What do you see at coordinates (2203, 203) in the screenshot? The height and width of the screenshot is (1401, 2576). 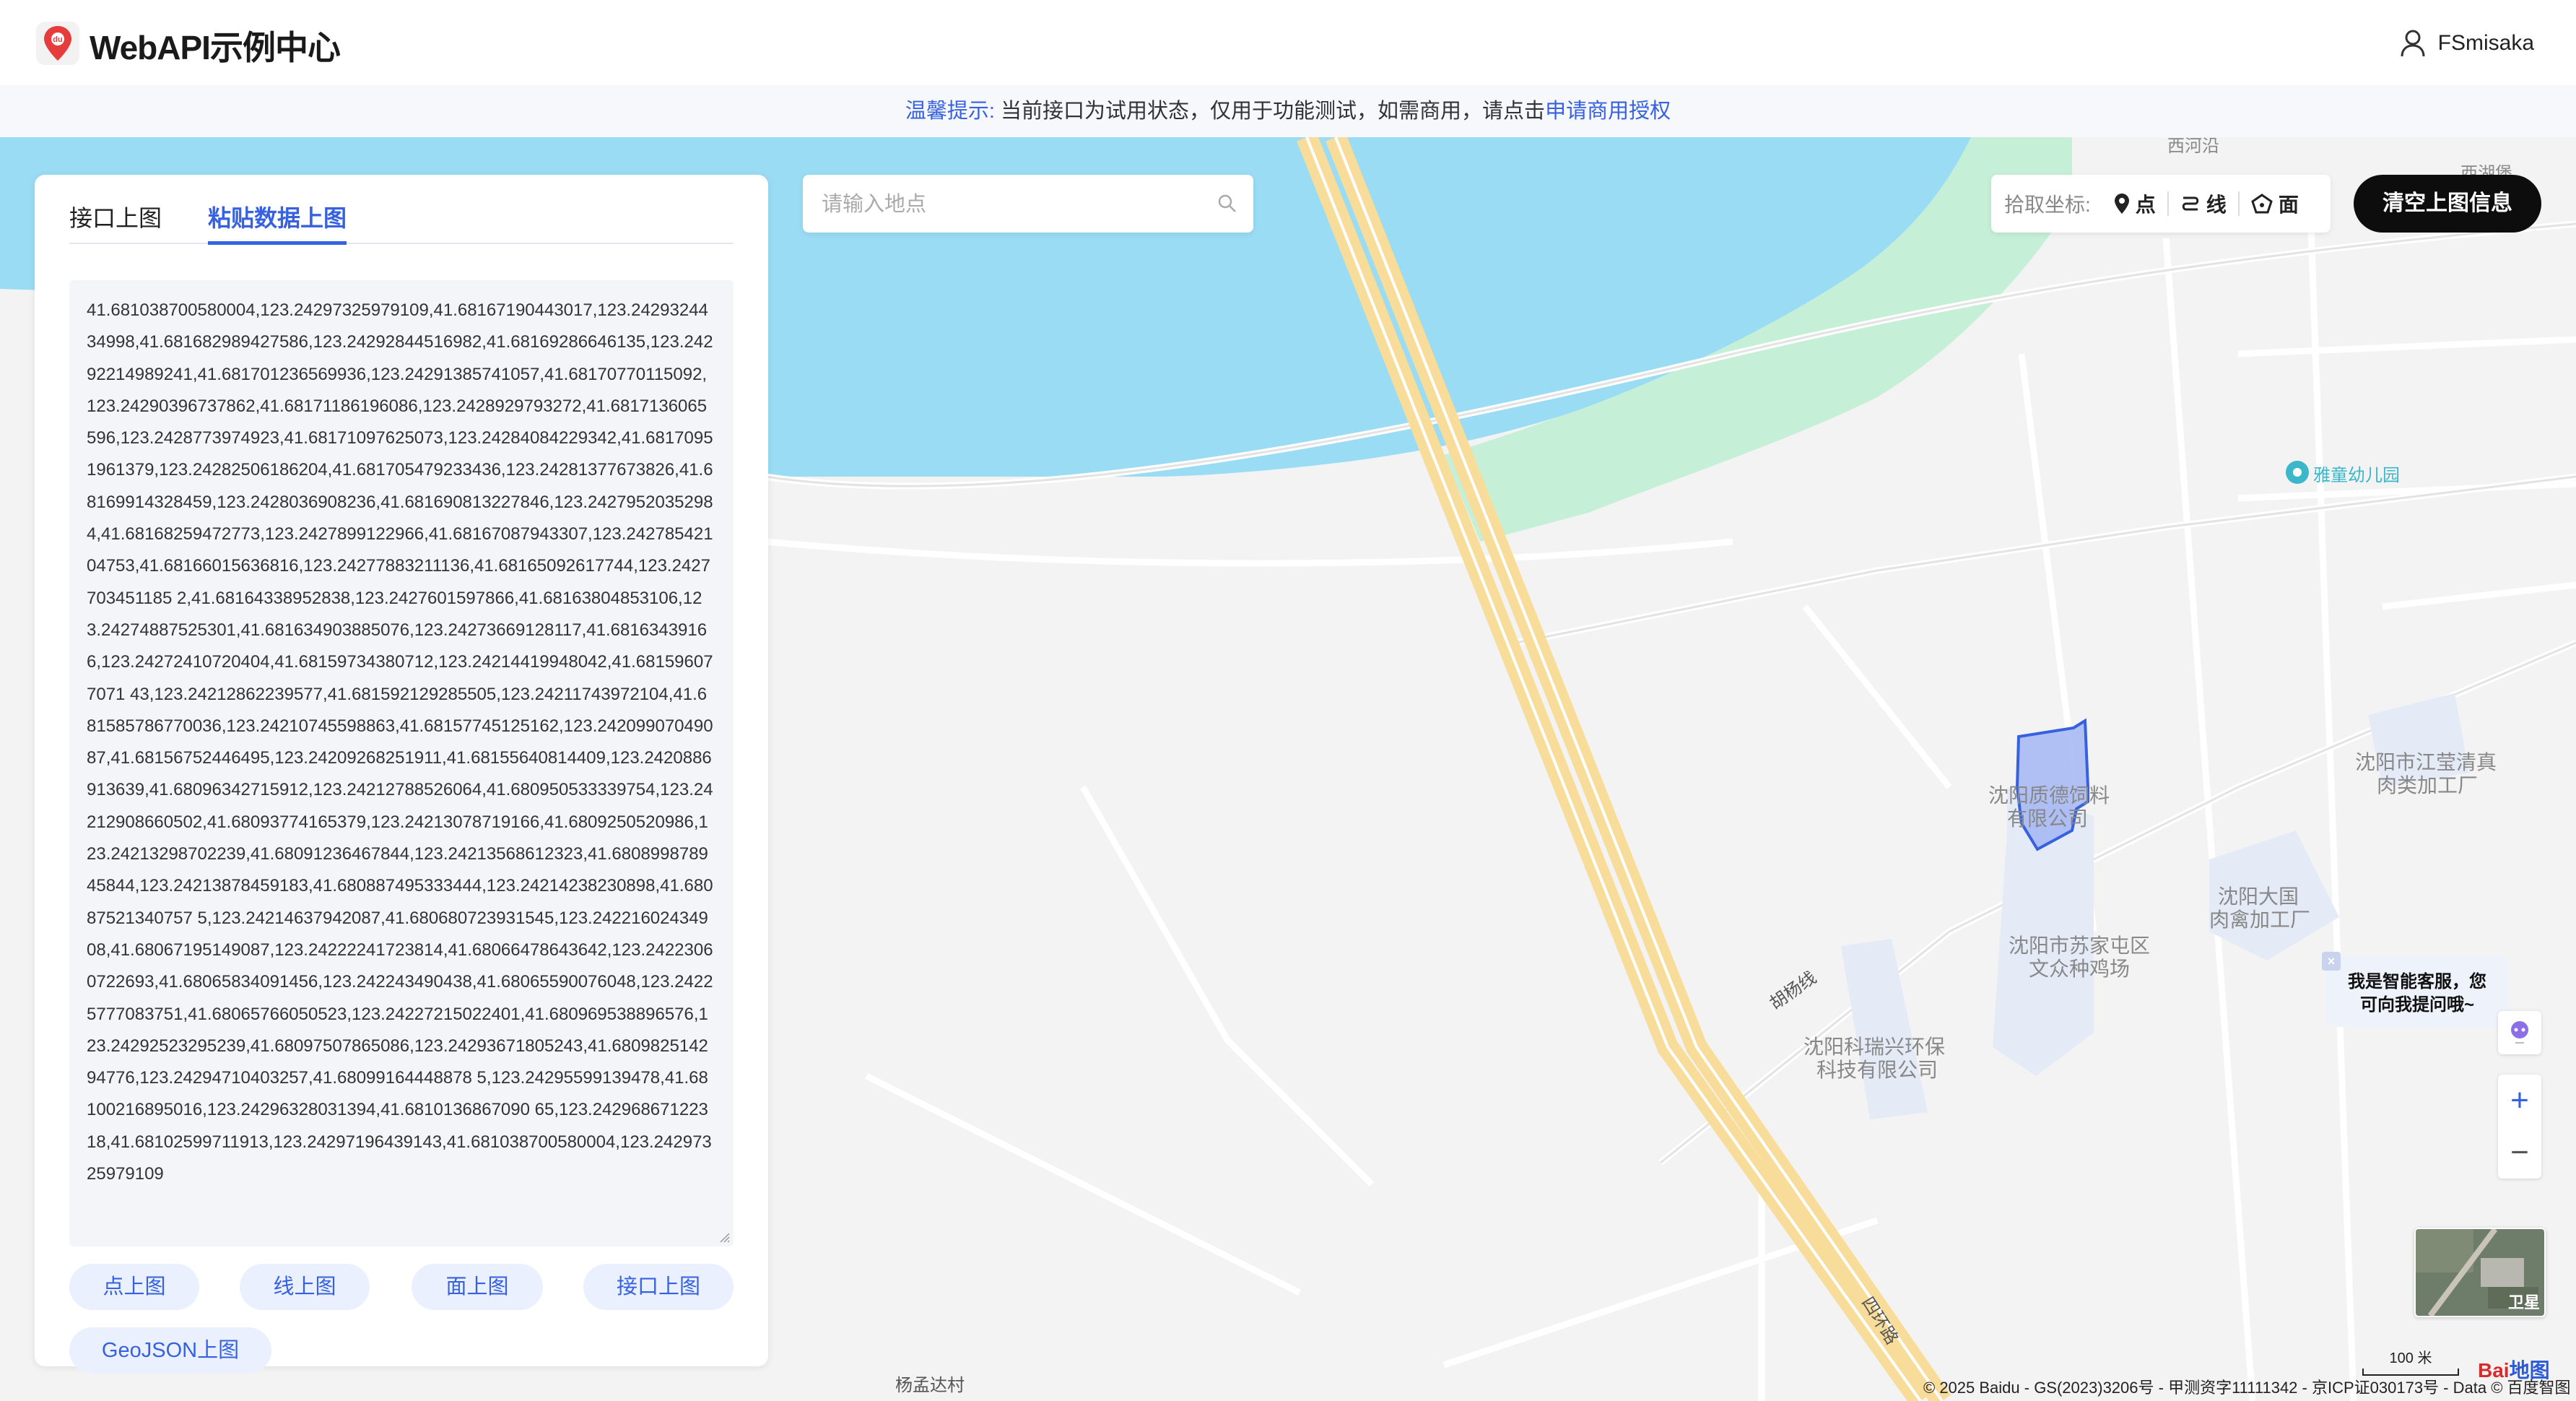 I see `pick-line-button: 线` at bounding box center [2203, 203].